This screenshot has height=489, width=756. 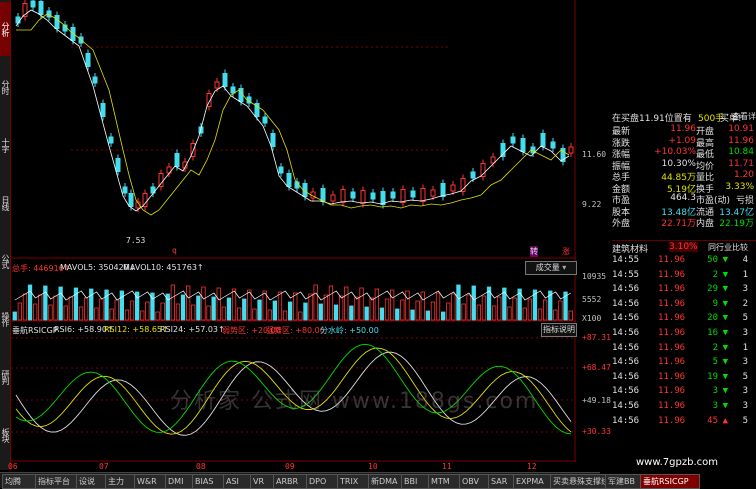 What do you see at coordinates (630, 248) in the screenshot?
I see `sector-name: 建筑材料` at bounding box center [630, 248].